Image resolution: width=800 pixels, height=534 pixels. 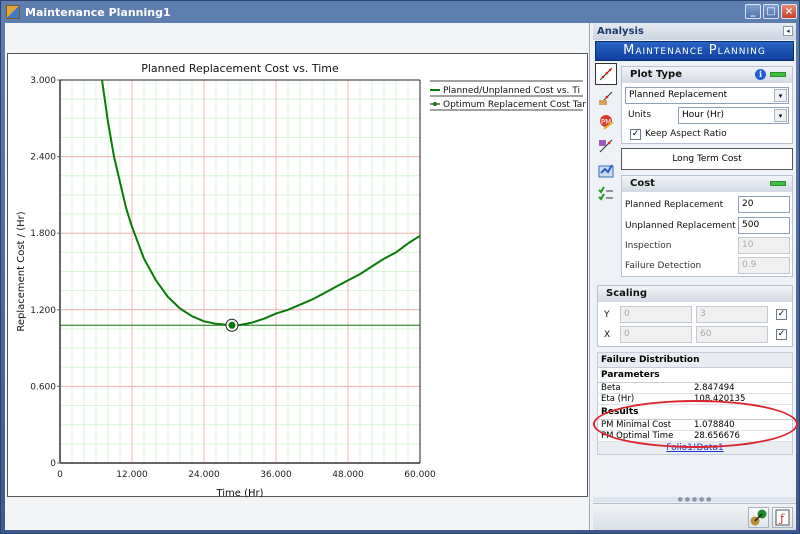 I want to click on units-label: Units, so click(x=640, y=115).